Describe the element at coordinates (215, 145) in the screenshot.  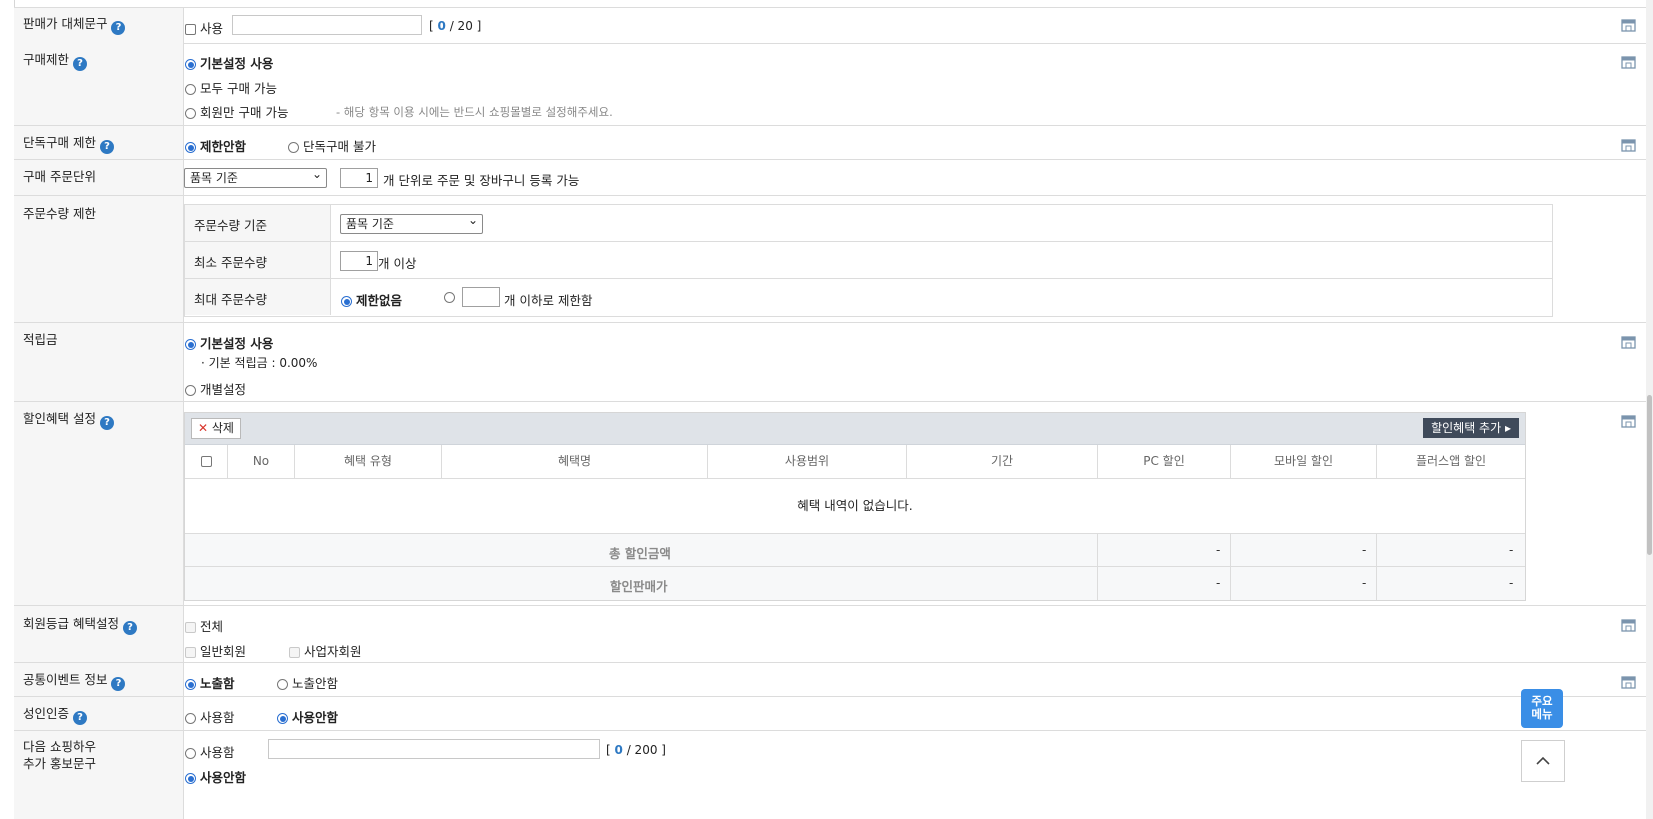
I see `radio-no-limit: 제한안함` at that location.